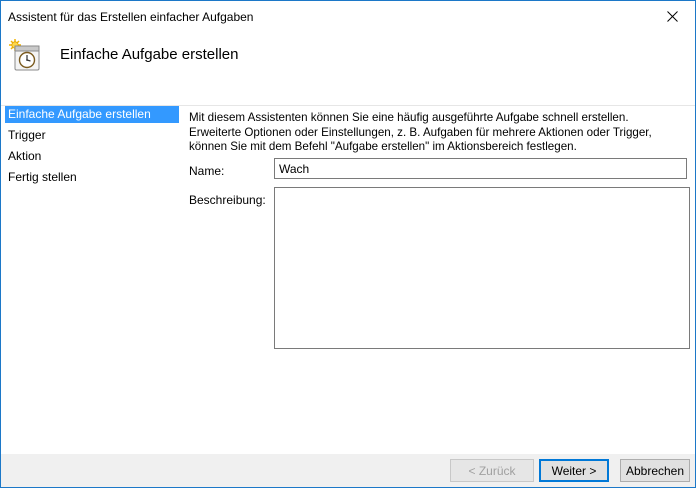  Describe the element at coordinates (655, 470) in the screenshot. I see `cancel-button: Abbrechen` at that location.